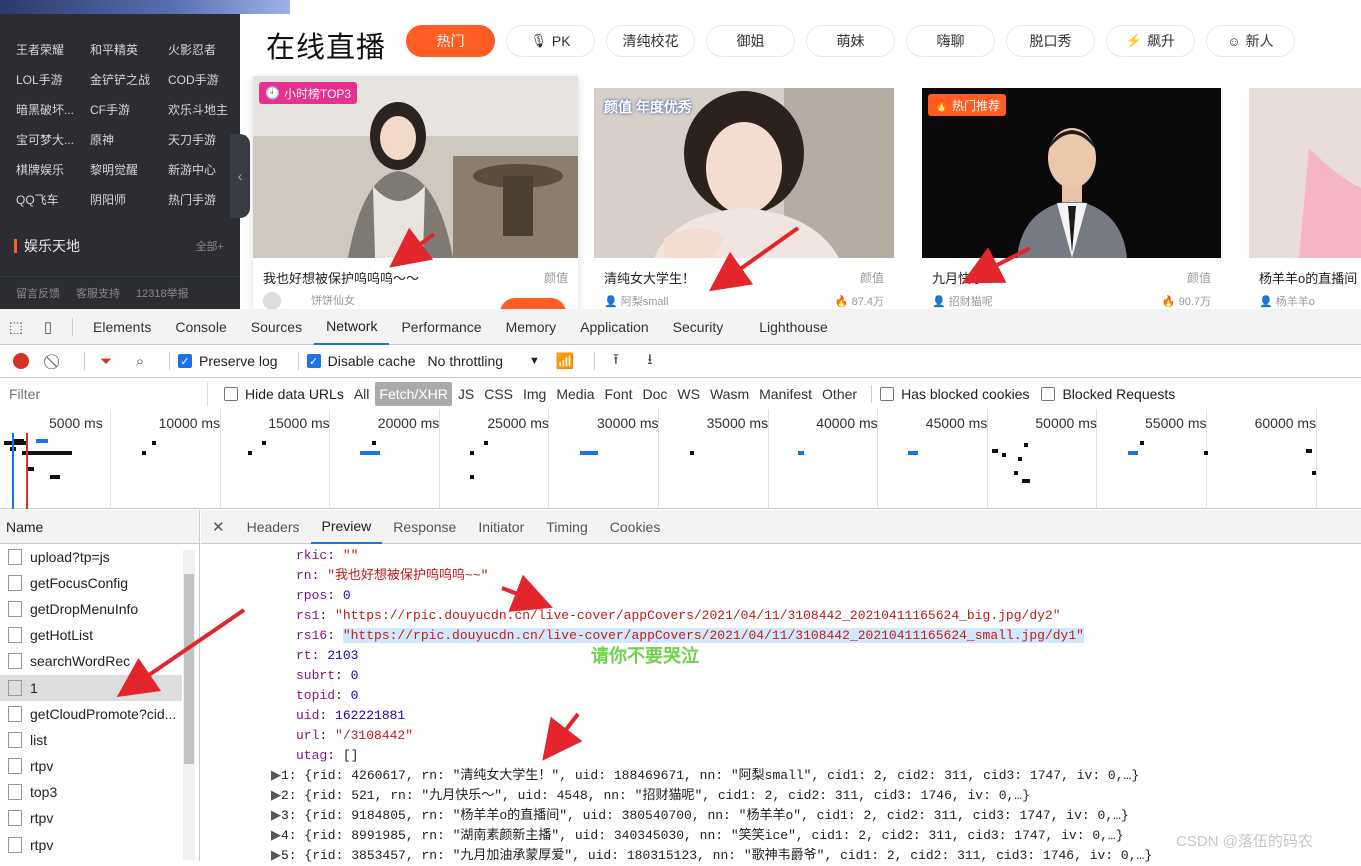  I want to click on name-column-header: Name, so click(99, 527).